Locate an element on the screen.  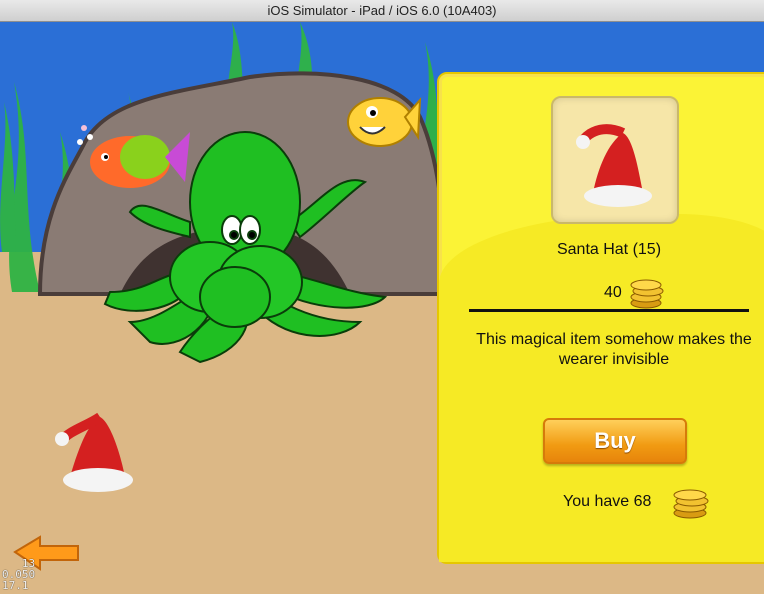
item-name: Santa Hat (15) is located at coordinates (609, 249).